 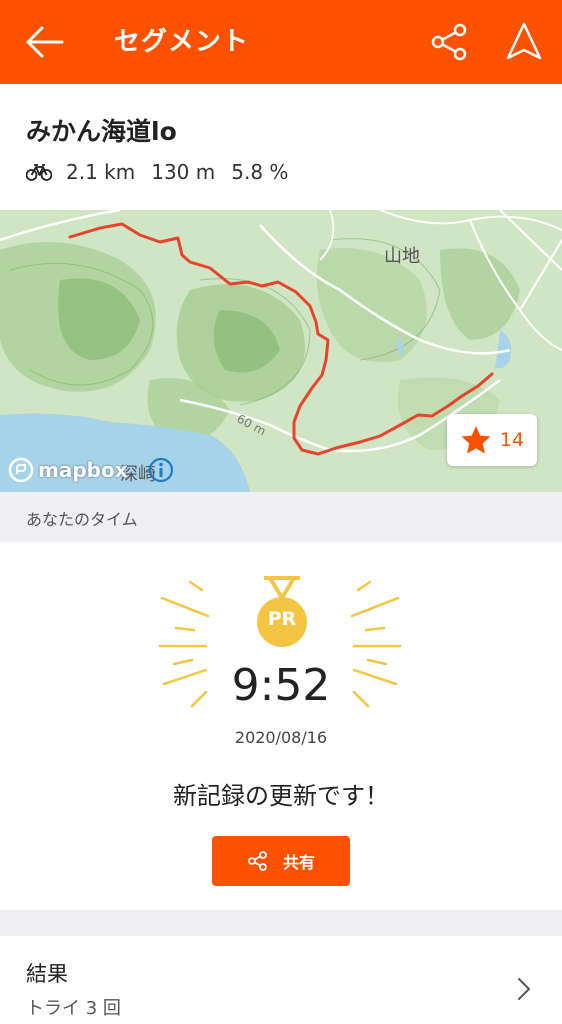 What do you see at coordinates (101, 131) in the screenshot?
I see `segment-name: みかん海道lo` at bounding box center [101, 131].